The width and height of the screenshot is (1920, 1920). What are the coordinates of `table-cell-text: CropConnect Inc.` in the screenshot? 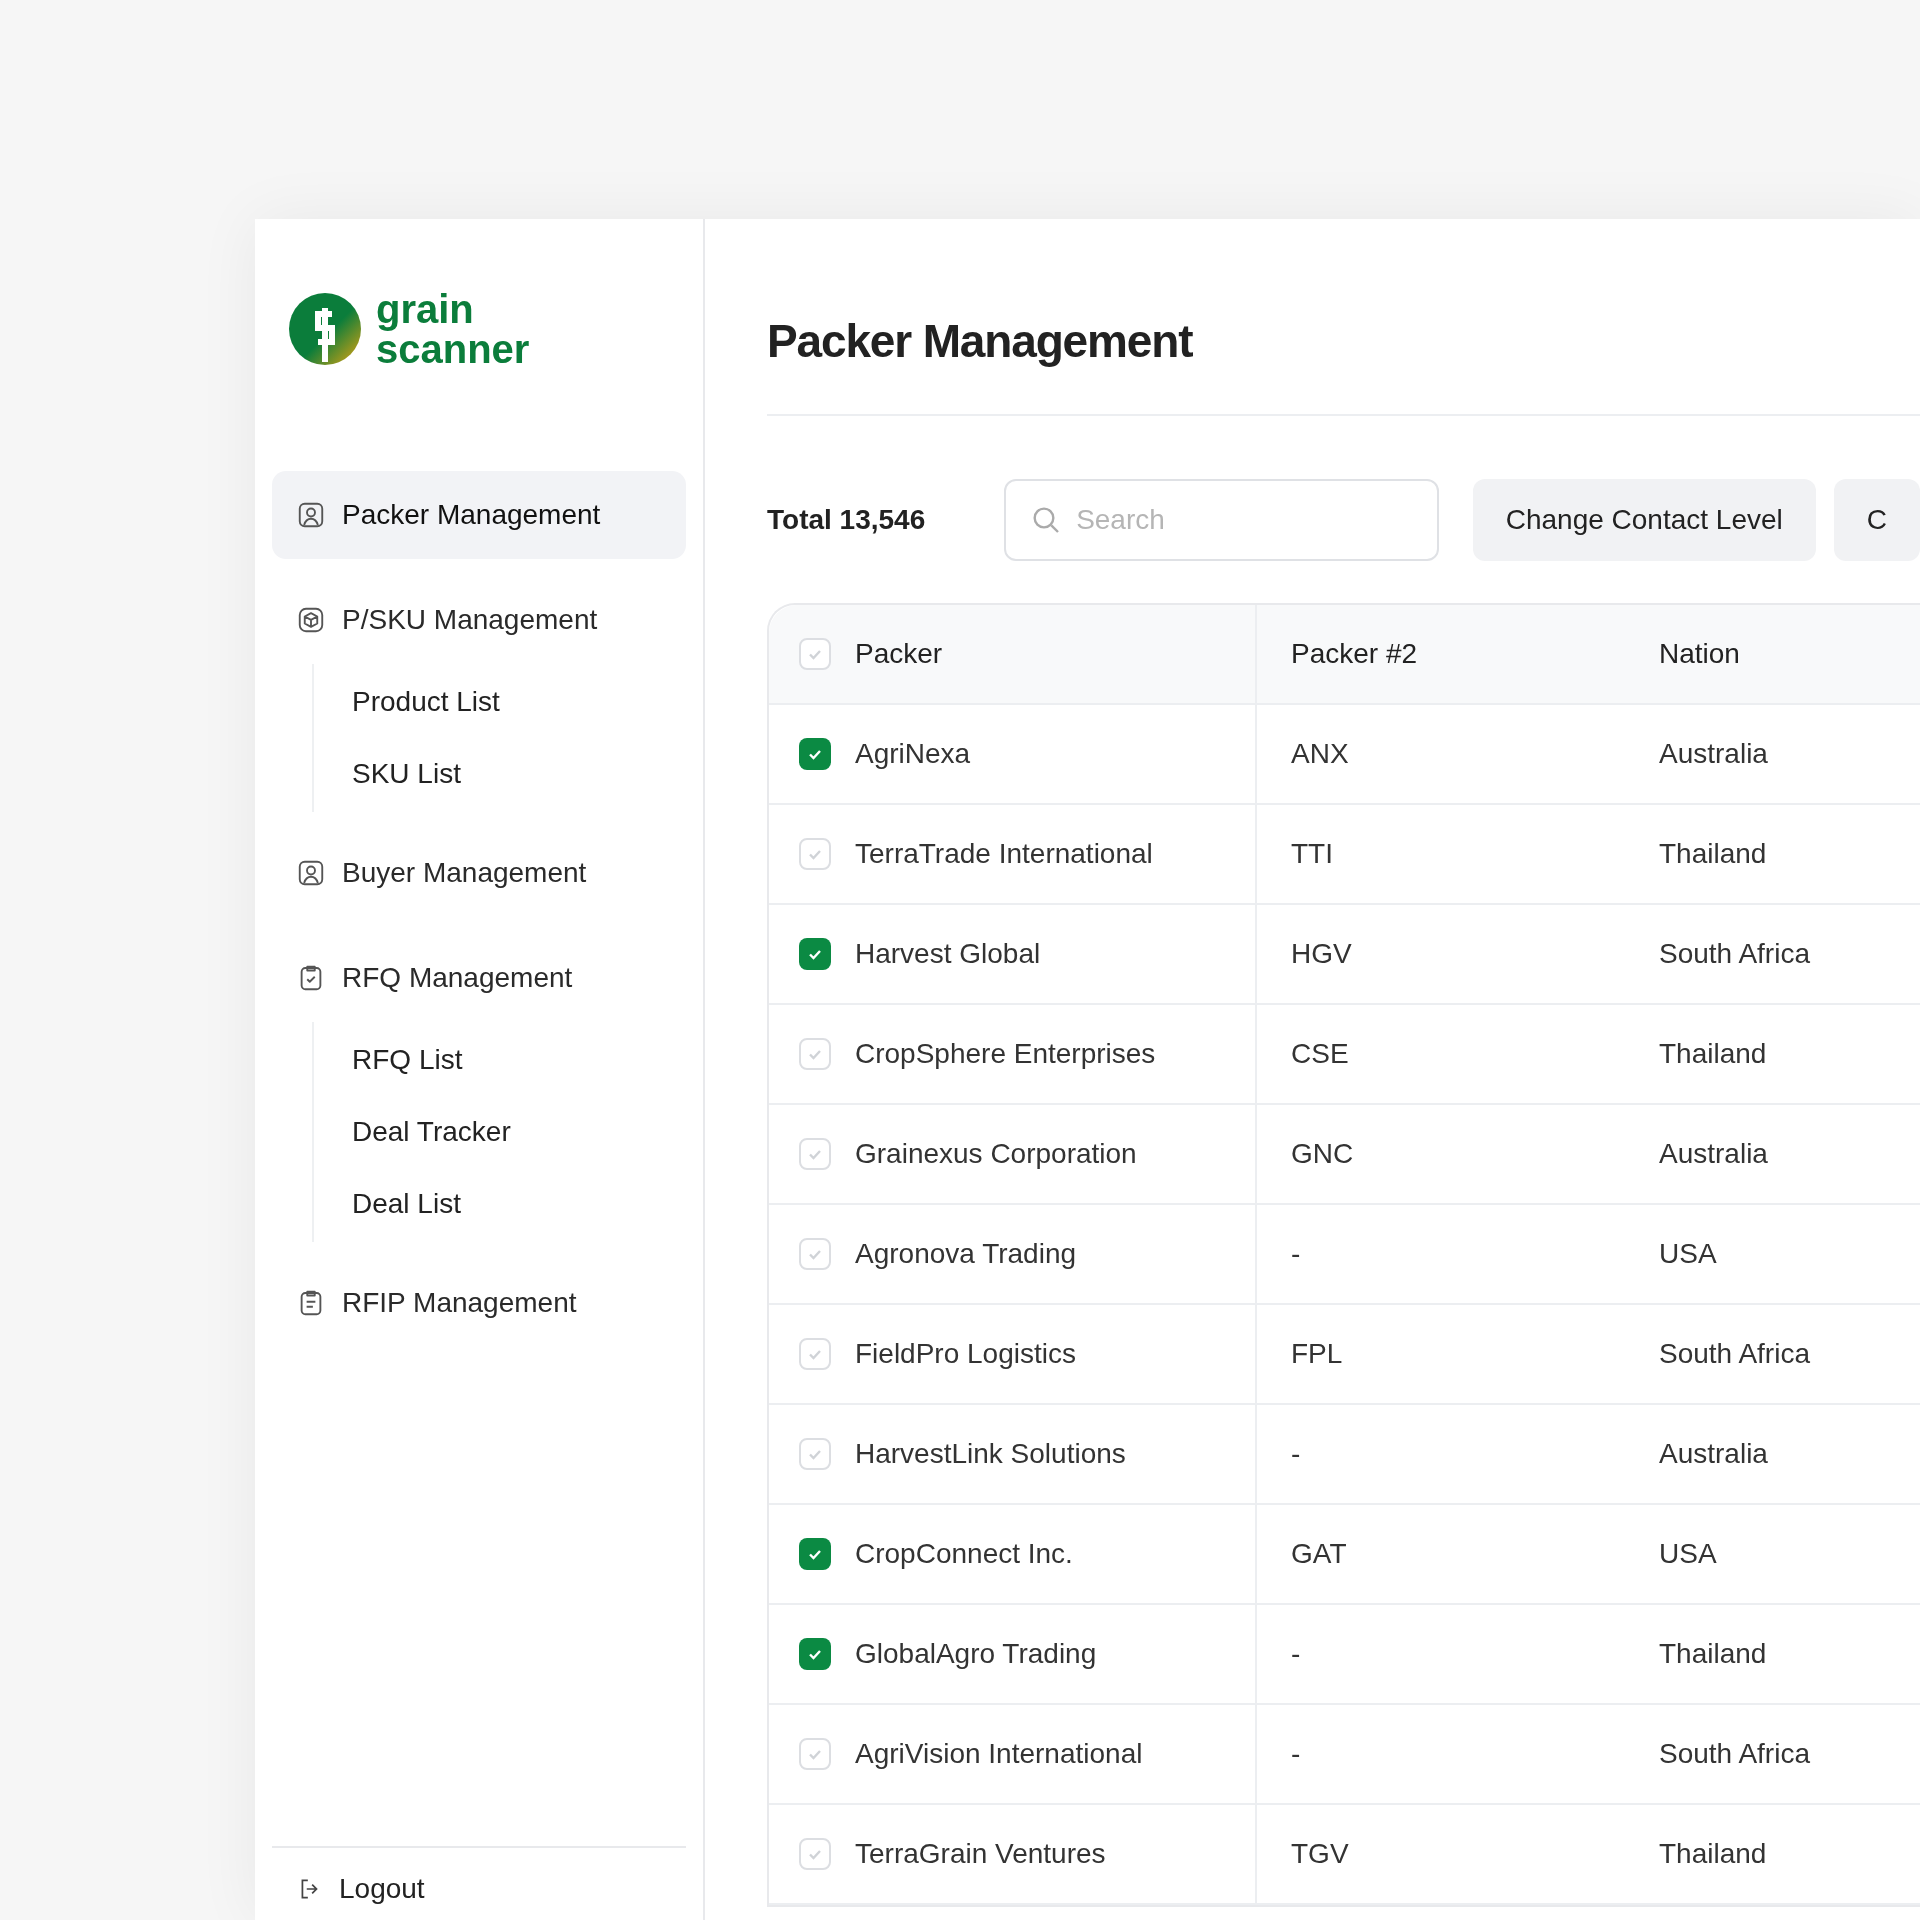 It's located at (964, 1554).